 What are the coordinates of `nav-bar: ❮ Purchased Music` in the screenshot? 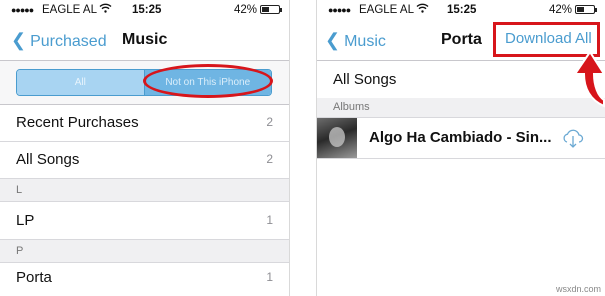 It's located at (144, 40).